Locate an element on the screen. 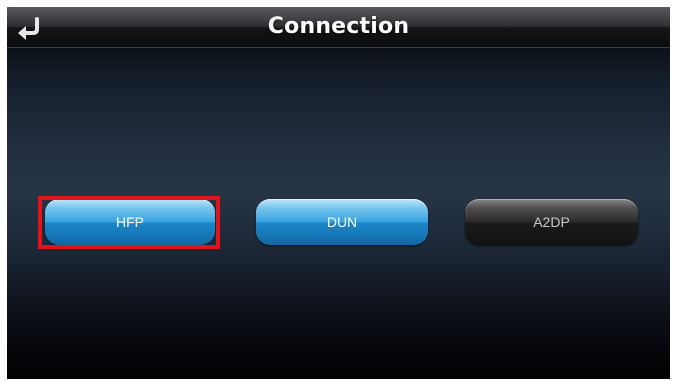  title-bar: Connection is located at coordinates (338, 27).